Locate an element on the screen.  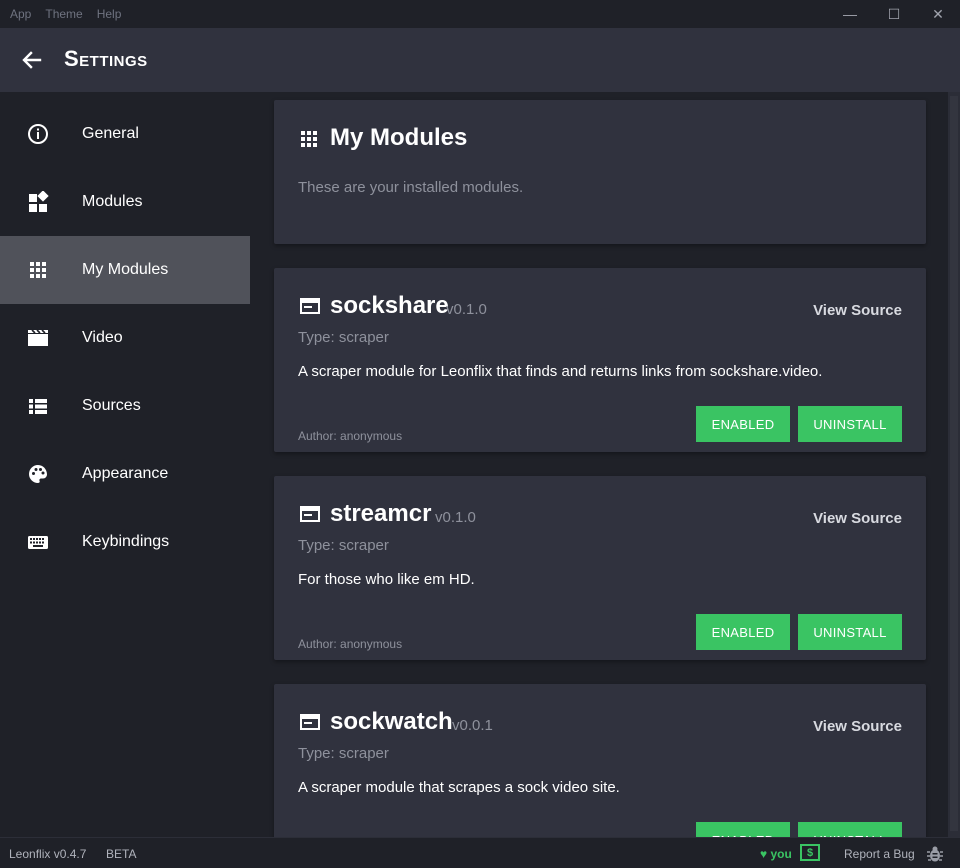
sidebar-item-label: Sources is located at coordinates (111, 405).